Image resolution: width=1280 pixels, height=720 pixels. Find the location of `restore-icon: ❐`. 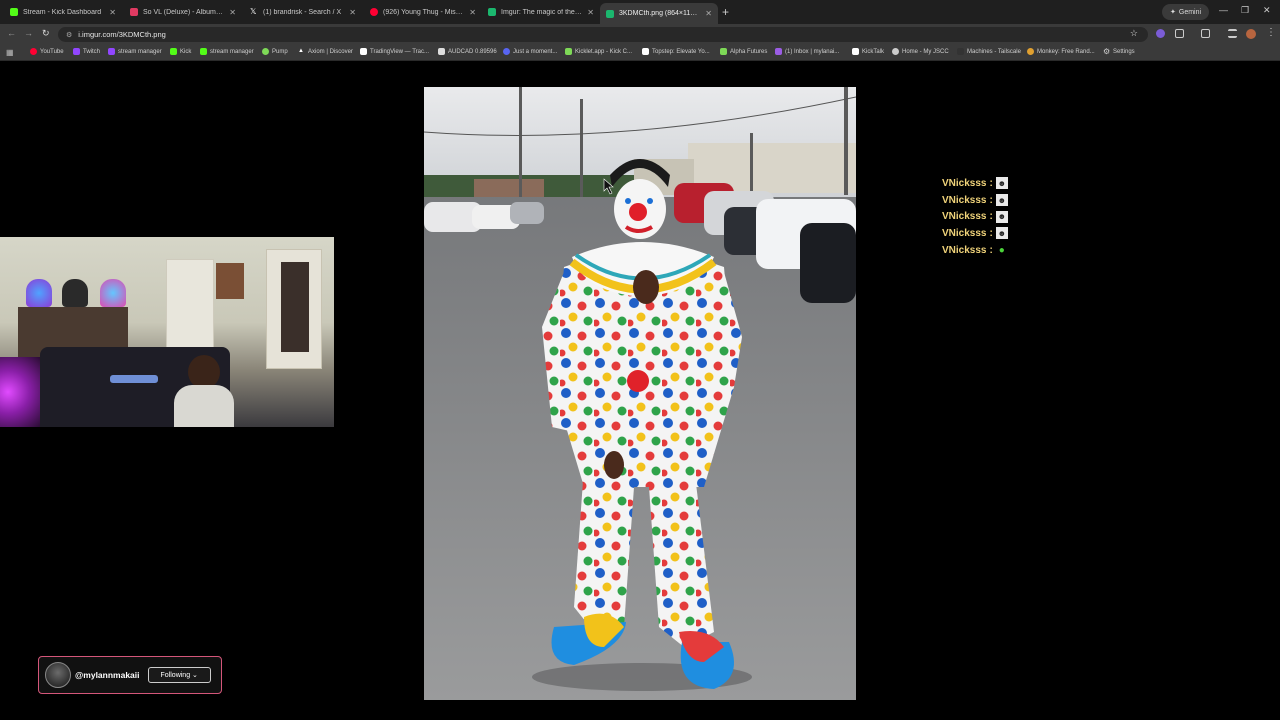

restore-icon: ❐ is located at coordinates (1245, 10).